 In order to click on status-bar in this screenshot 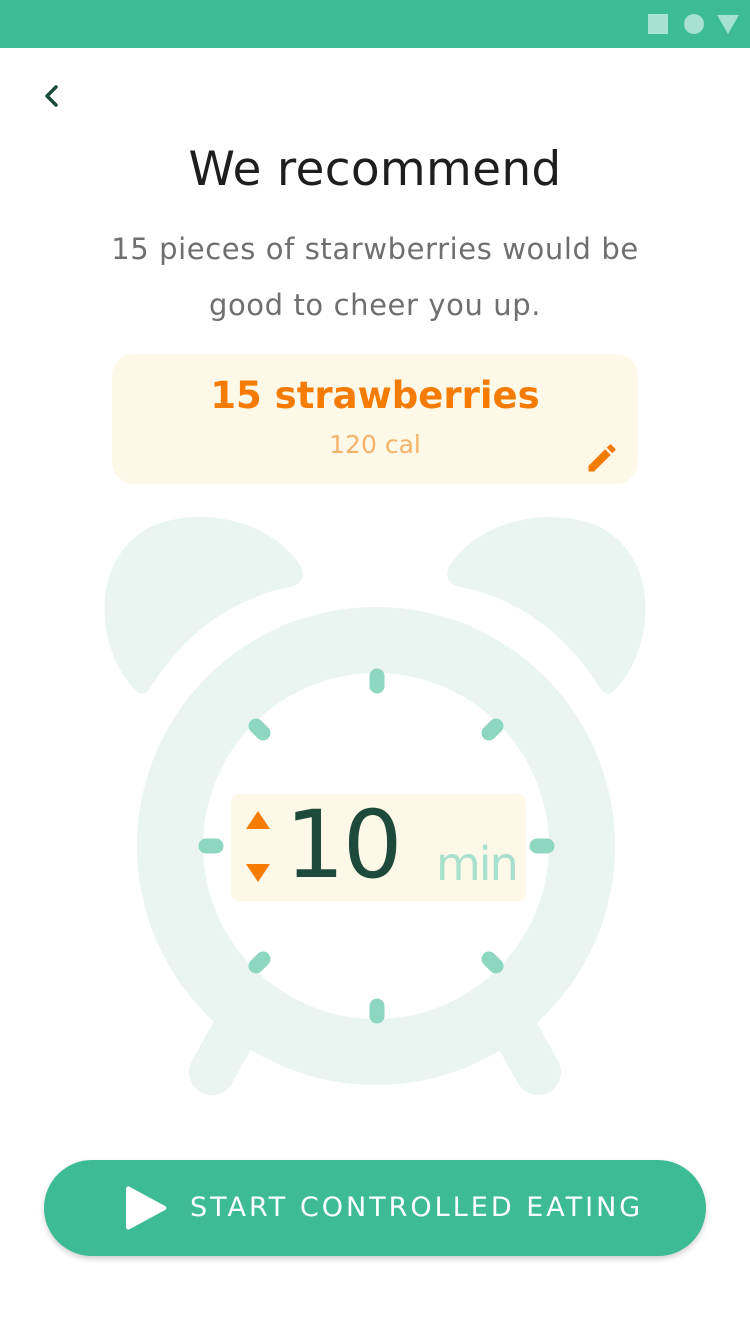, I will do `click(375, 24)`.